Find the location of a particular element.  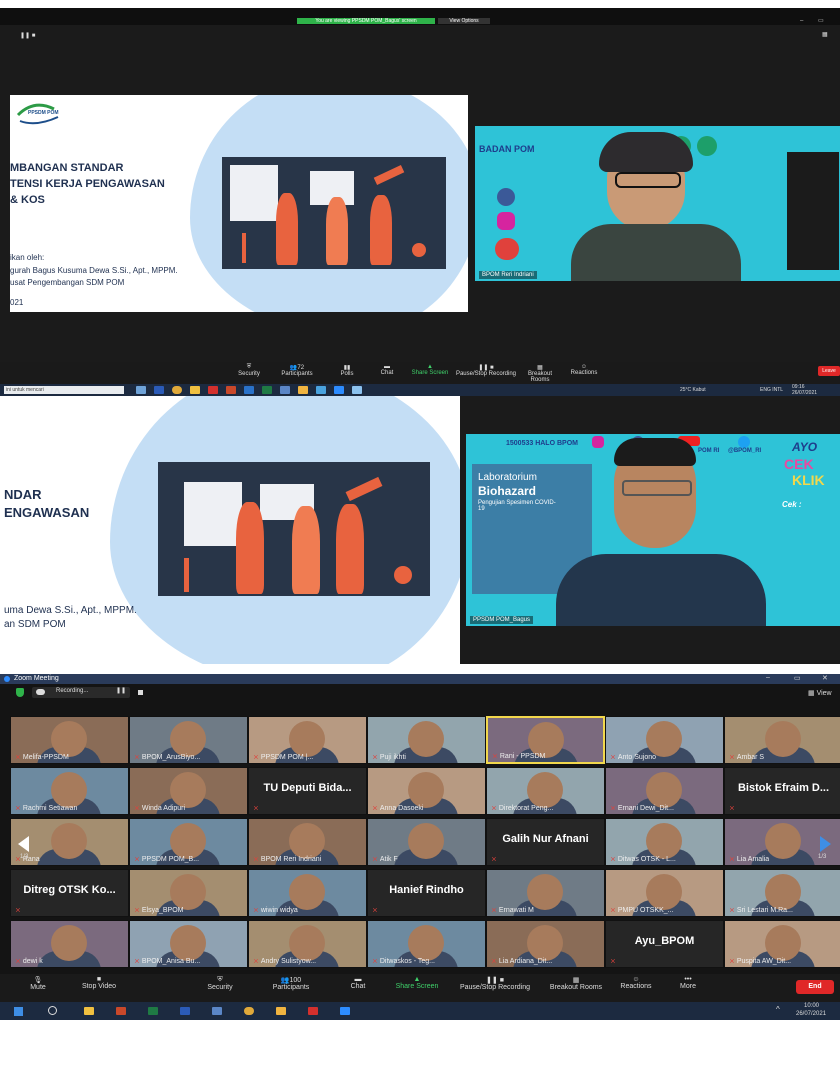

app-icon is located at coordinates (321, 390).